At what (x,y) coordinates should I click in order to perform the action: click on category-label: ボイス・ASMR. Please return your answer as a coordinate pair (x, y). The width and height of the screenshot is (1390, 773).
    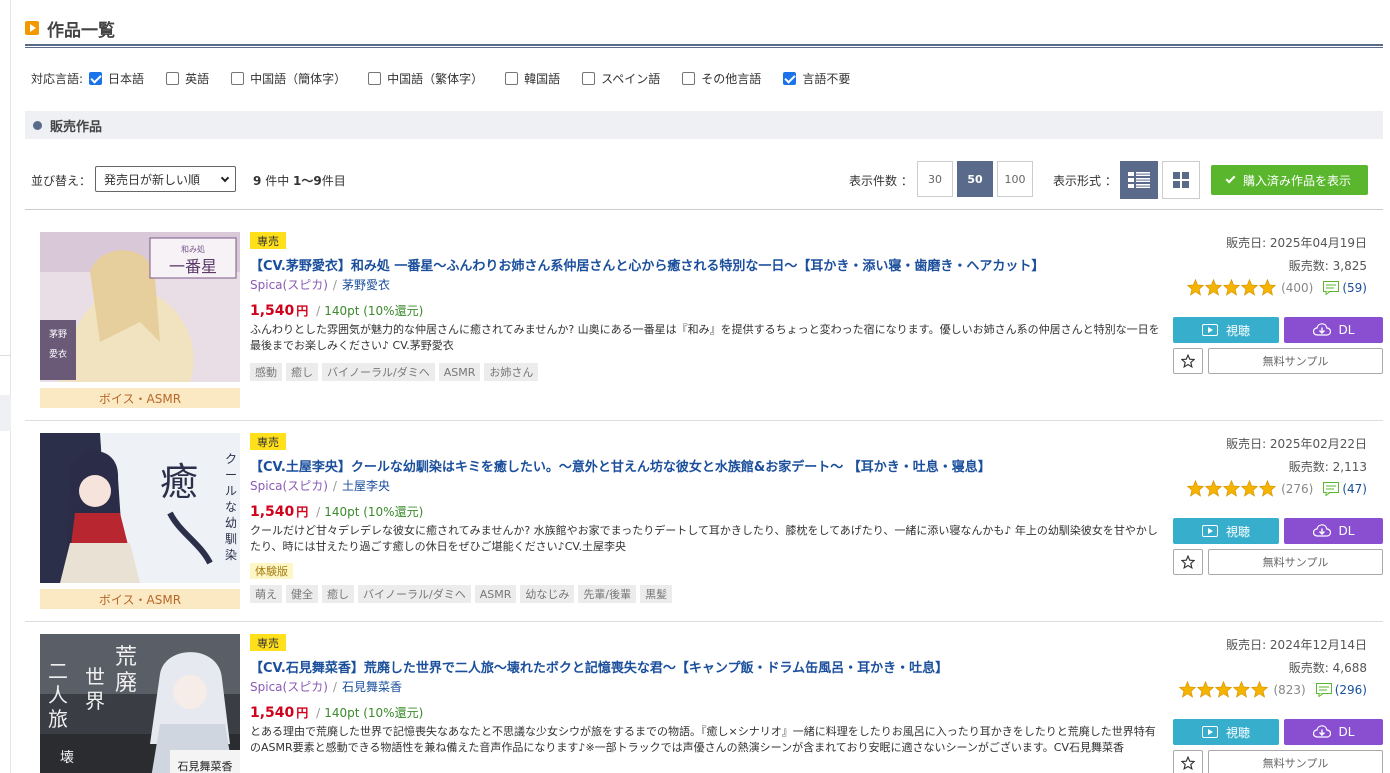
    Looking at the image, I should click on (140, 599).